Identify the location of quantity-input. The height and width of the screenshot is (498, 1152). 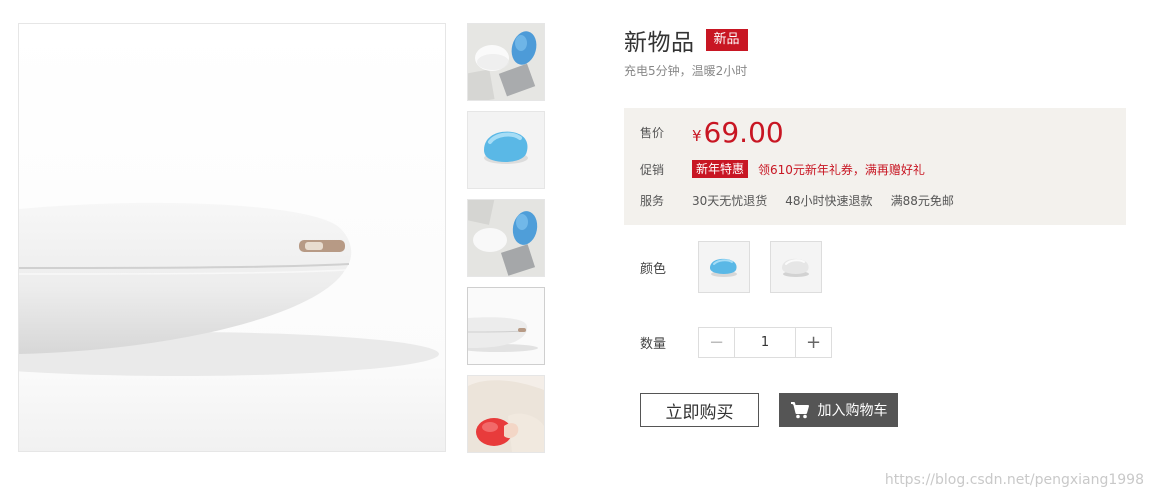
(765, 342).